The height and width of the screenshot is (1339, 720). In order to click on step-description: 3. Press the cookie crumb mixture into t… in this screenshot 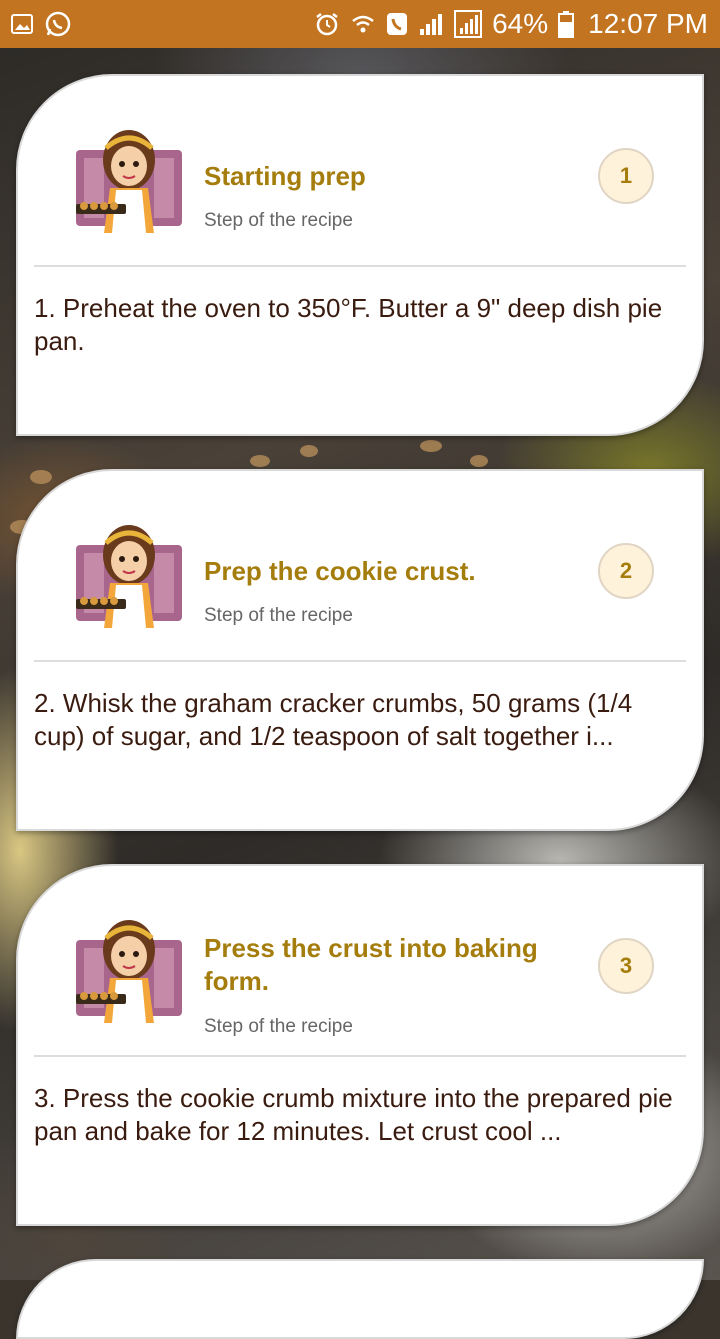, I will do `click(353, 1114)`.